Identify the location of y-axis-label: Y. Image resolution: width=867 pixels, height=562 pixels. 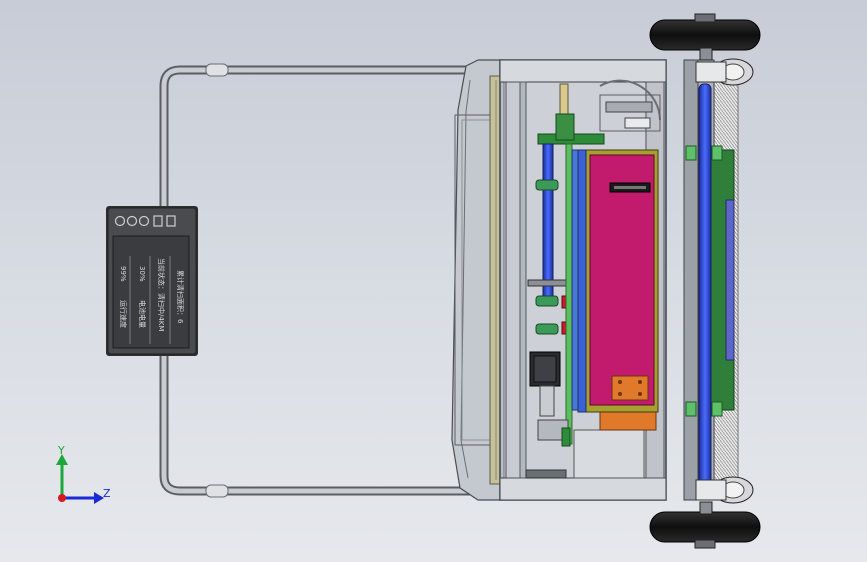
(61, 450).